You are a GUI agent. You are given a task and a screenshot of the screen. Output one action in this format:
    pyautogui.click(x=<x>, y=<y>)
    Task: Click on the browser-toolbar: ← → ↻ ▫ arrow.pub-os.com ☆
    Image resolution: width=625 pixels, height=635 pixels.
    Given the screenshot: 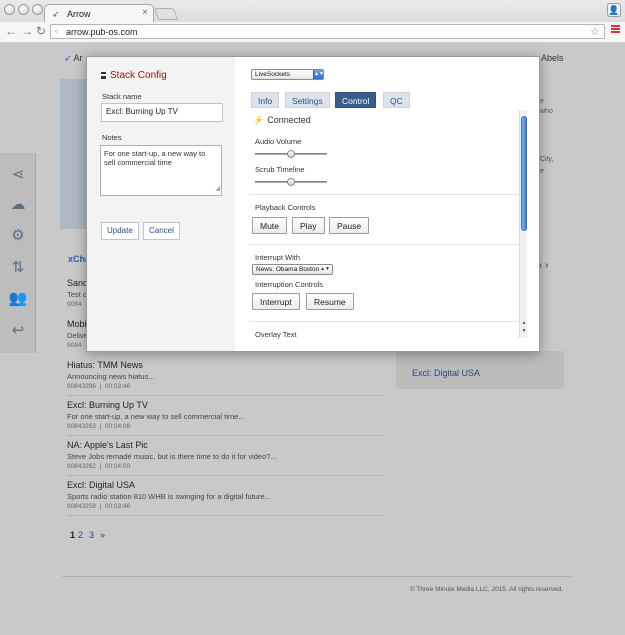 What is the action you would take?
    pyautogui.click(x=312, y=32)
    